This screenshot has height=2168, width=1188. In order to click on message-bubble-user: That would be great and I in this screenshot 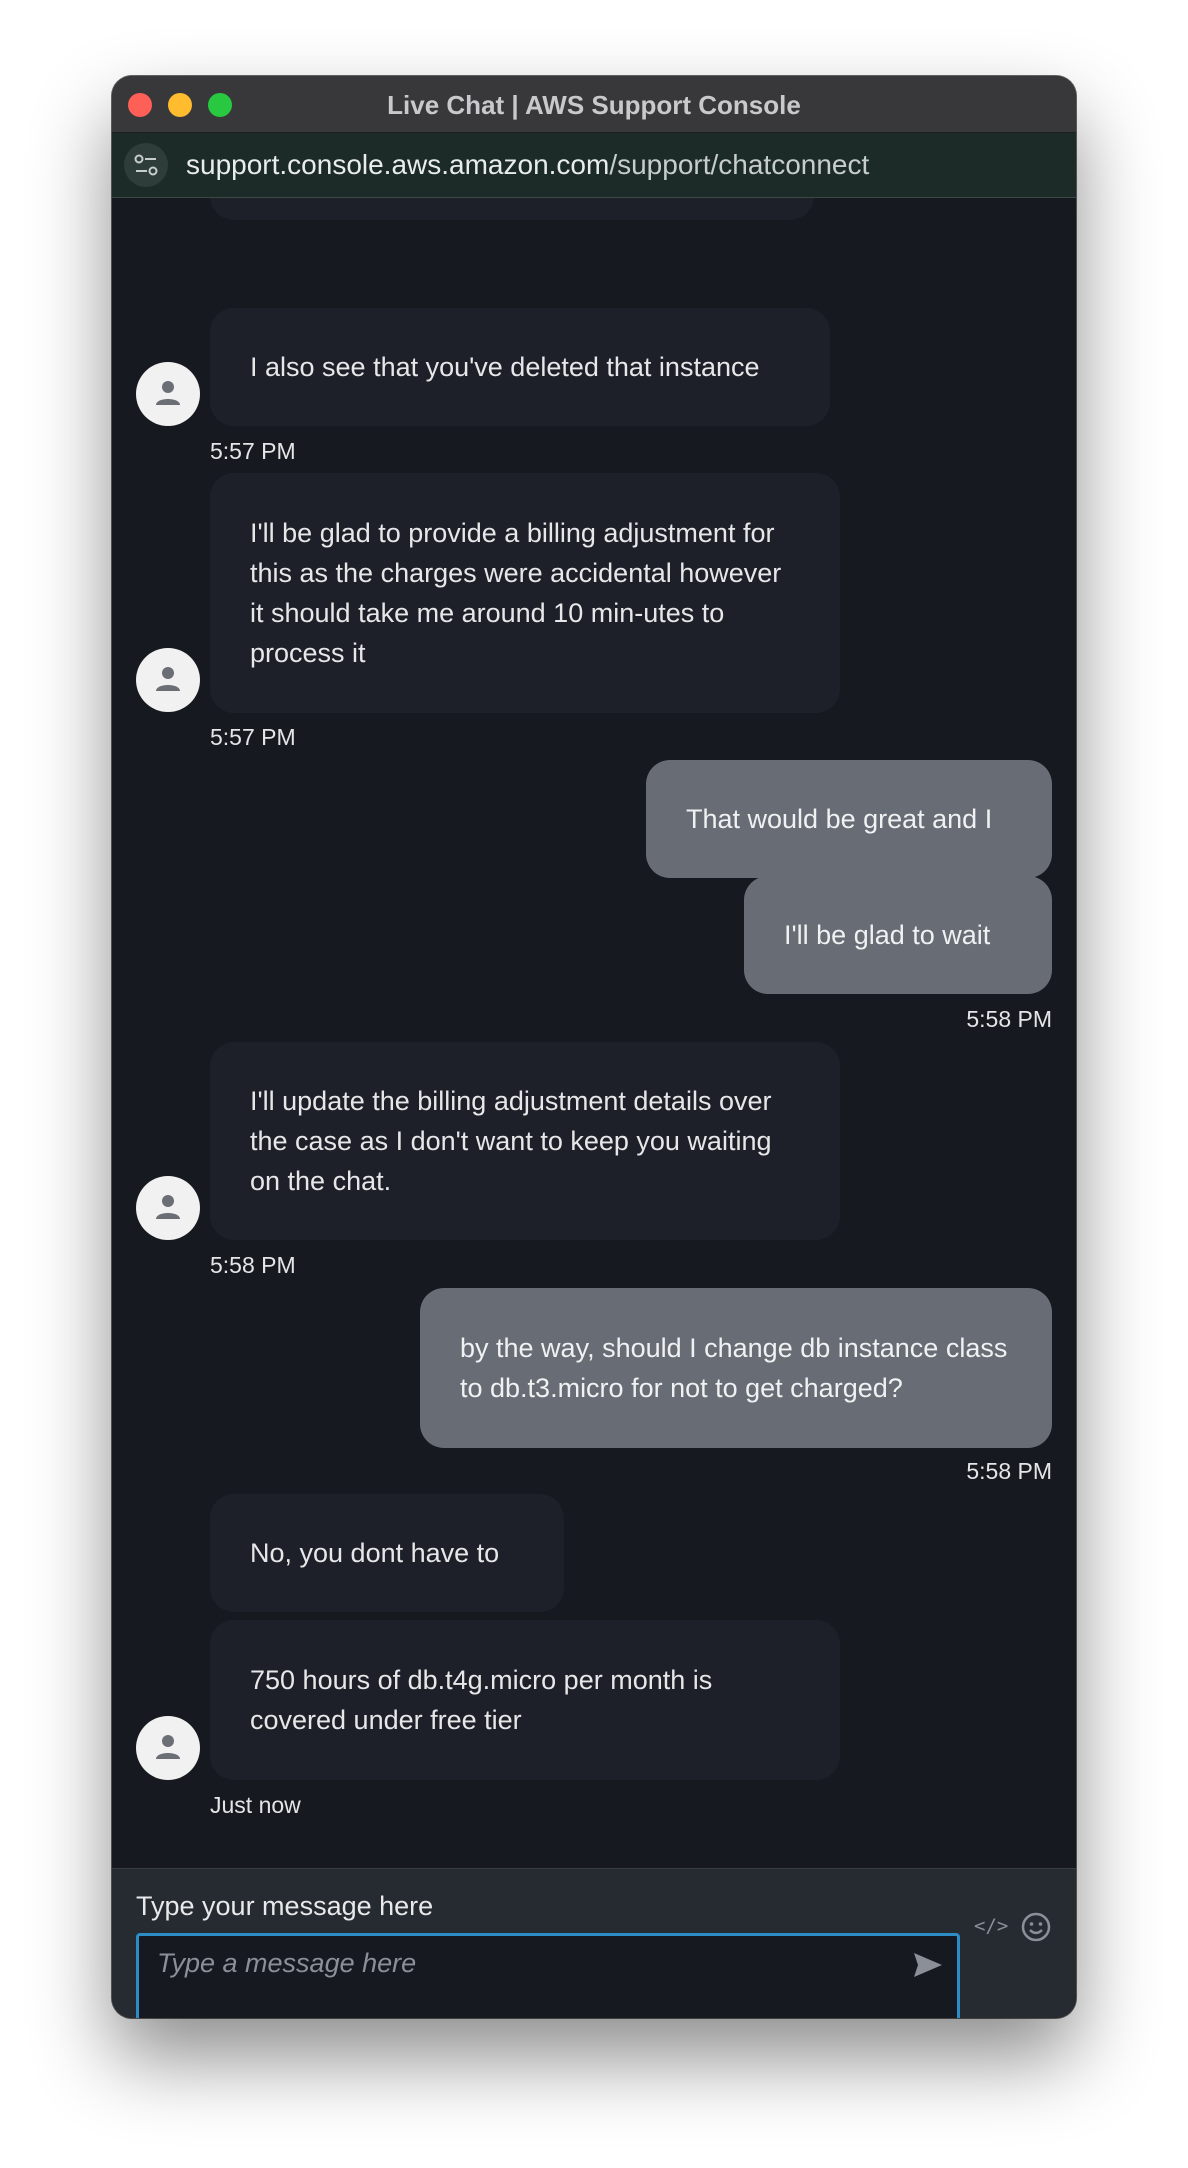, I will do `click(849, 819)`.